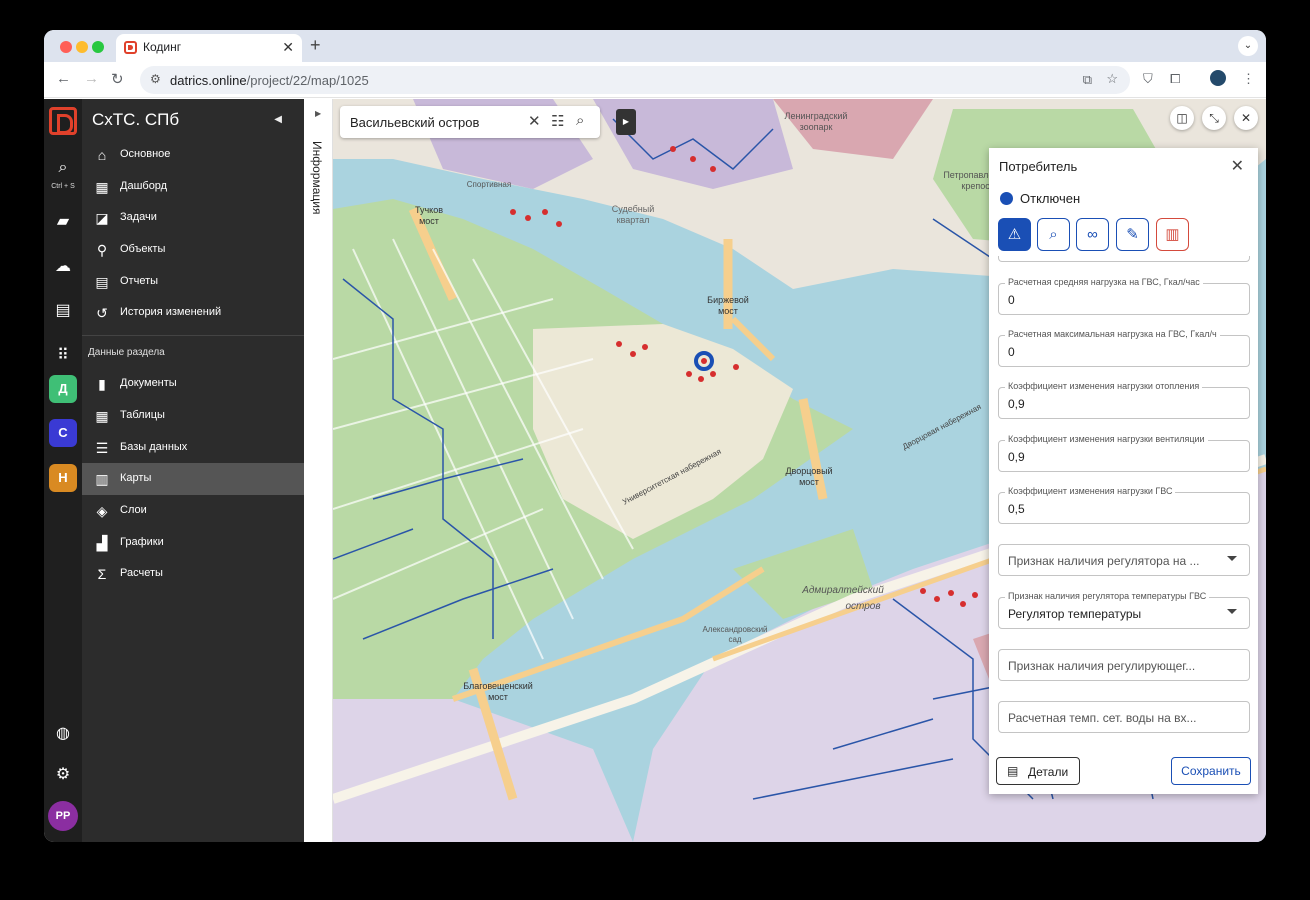 The width and height of the screenshot is (1310, 900). I want to click on app-rail: ⌕ Ctrl + S ▰ ☁ ▤ ⠿ Д C Н ◍ ⚙ PP, so click(63, 470).